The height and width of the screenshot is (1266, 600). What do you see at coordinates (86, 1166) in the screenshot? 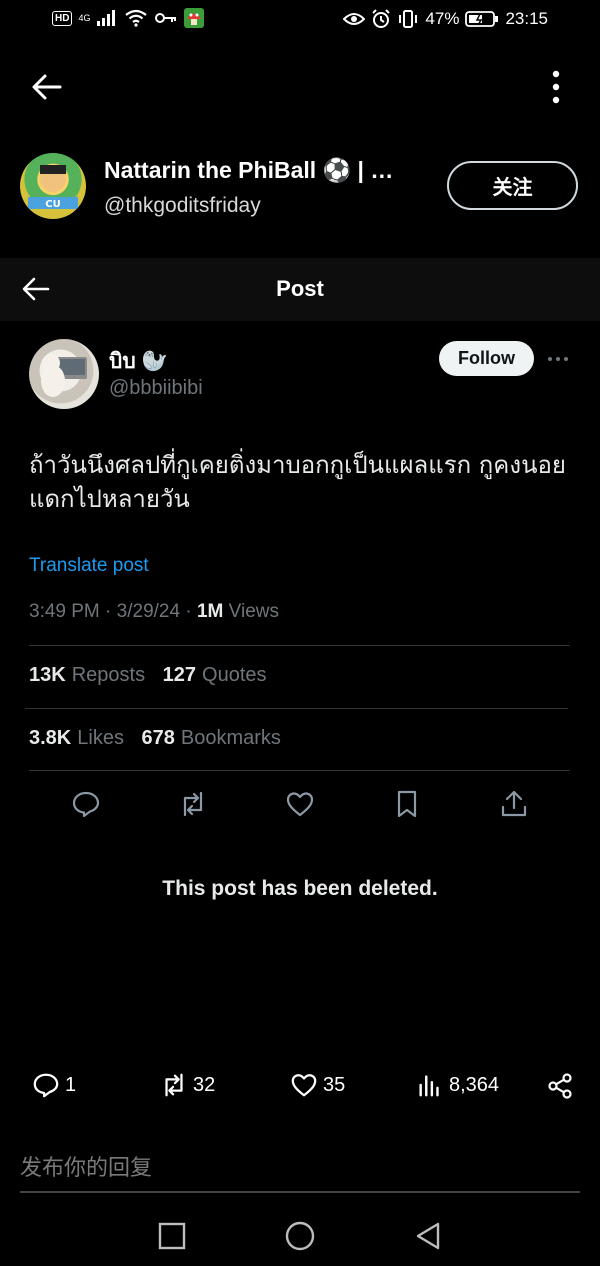
I see `reply-input: 发布你的回复` at bounding box center [86, 1166].